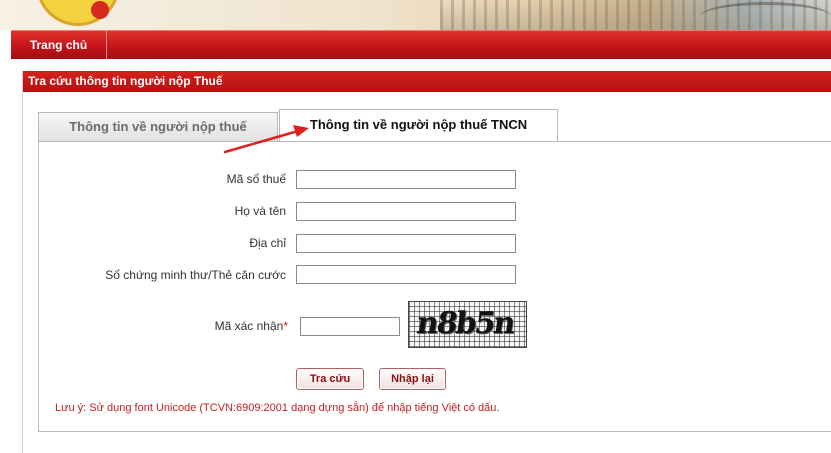 This screenshot has height=453, width=831. Describe the element at coordinates (406, 243) in the screenshot. I see `address-input` at that location.